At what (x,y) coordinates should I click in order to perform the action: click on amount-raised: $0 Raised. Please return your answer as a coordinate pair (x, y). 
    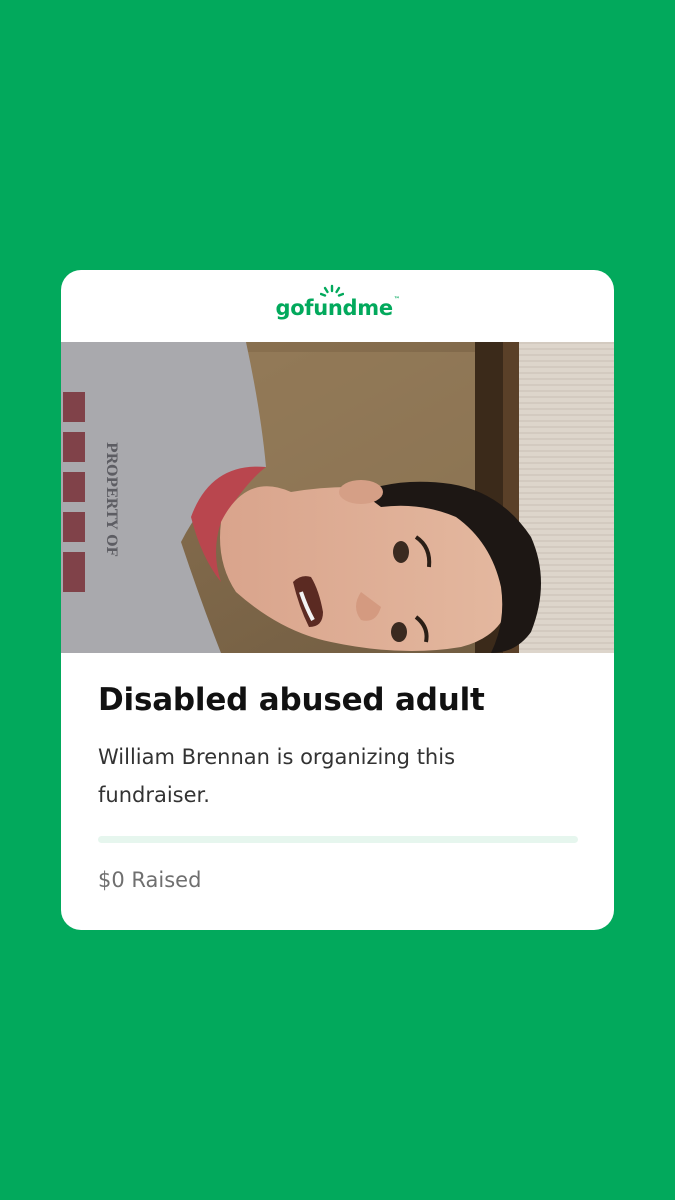
    Looking at the image, I should click on (150, 880).